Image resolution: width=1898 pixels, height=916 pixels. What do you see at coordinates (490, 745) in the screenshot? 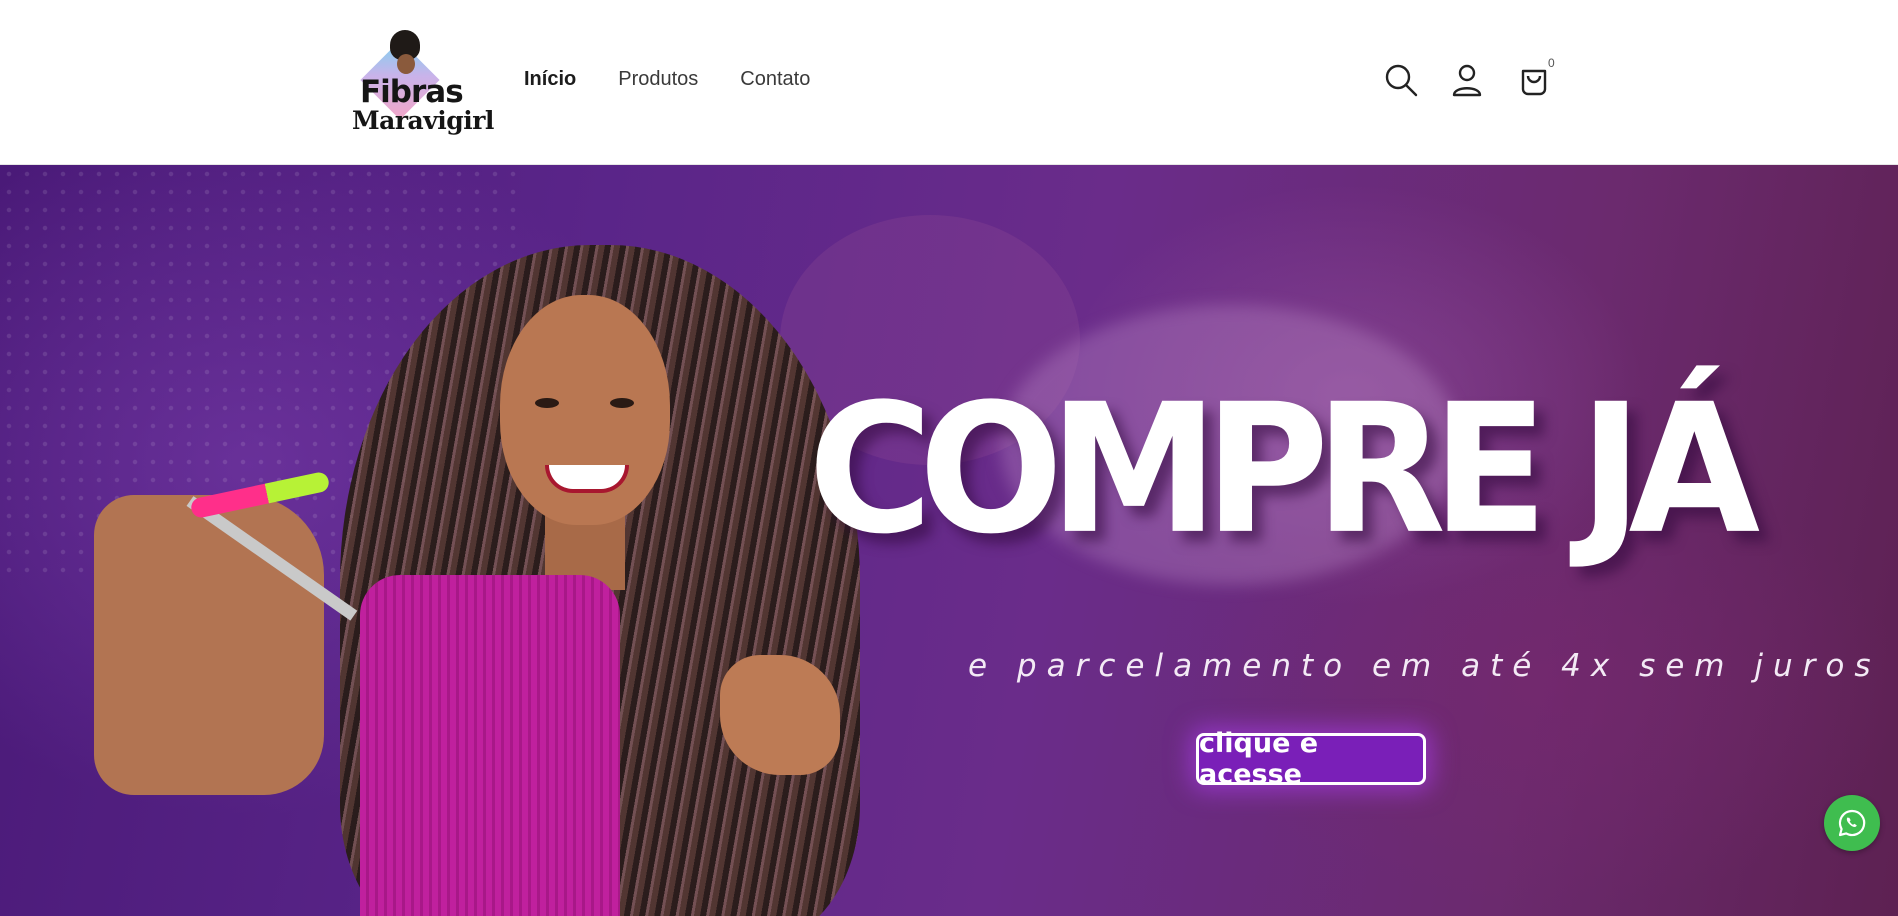
I see `model-top` at bounding box center [490, 745].